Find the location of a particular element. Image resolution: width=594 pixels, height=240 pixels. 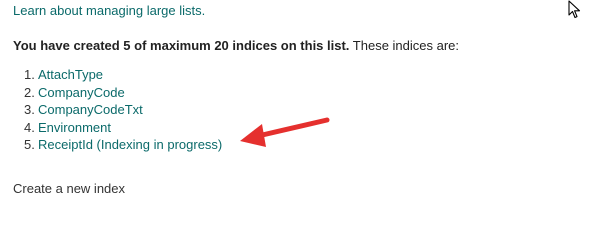

index-list-item: 1. AttachType is located at coordinates (123, 75).